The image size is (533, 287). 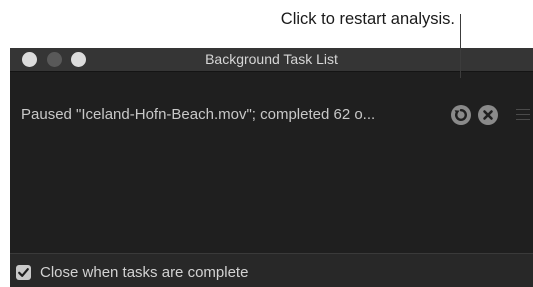 I want to click on restart-icon, so click(x=460, y=115).